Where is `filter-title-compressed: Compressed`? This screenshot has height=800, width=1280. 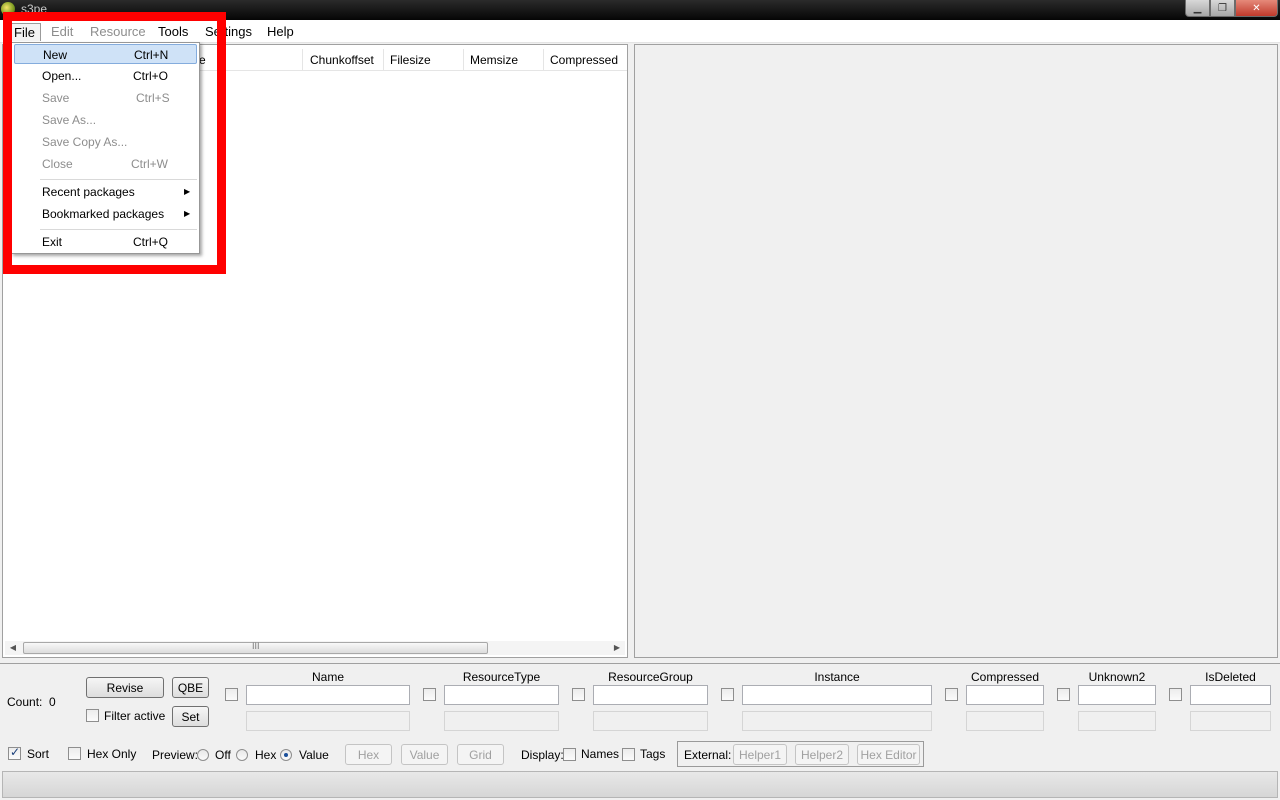
filter-title-compressed: Compressed is located at coordinates (1005, 677).